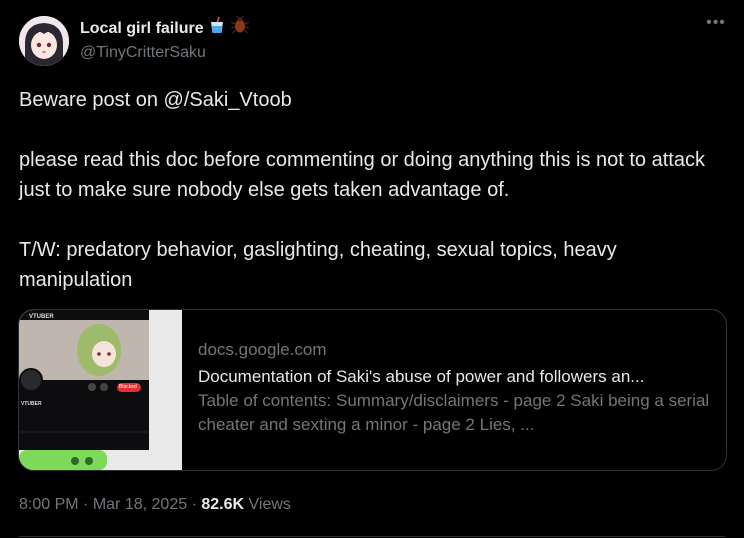 The width and height of the screenshot is (744, 538). I want to click on post-meta: 8:00 PM · Mar 18, 2025 · 82.6K Views, so click(155, 505).